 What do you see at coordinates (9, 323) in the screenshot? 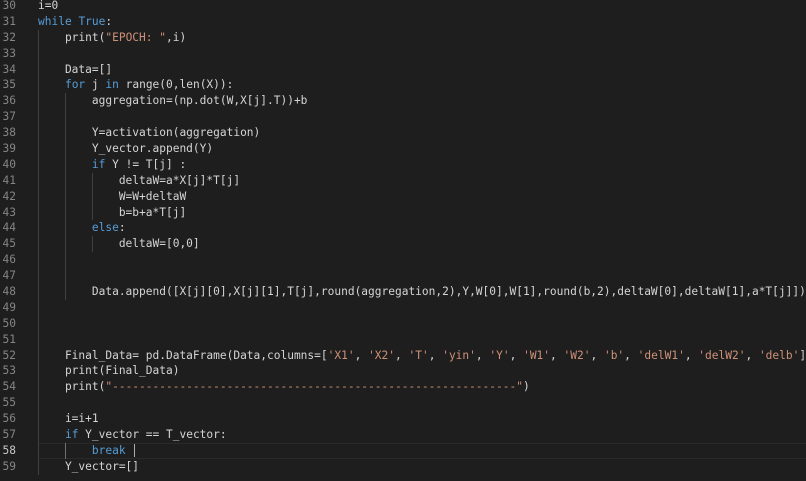
I see `line-number: 50` at bounding box center [9, 323].